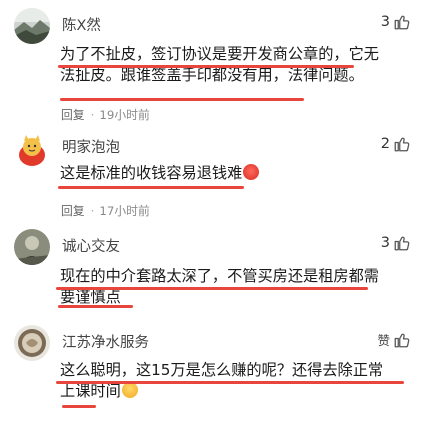 The height and width of the screenshot is (421, 427). I want to click on like-button: 赞, so click(394, 339).